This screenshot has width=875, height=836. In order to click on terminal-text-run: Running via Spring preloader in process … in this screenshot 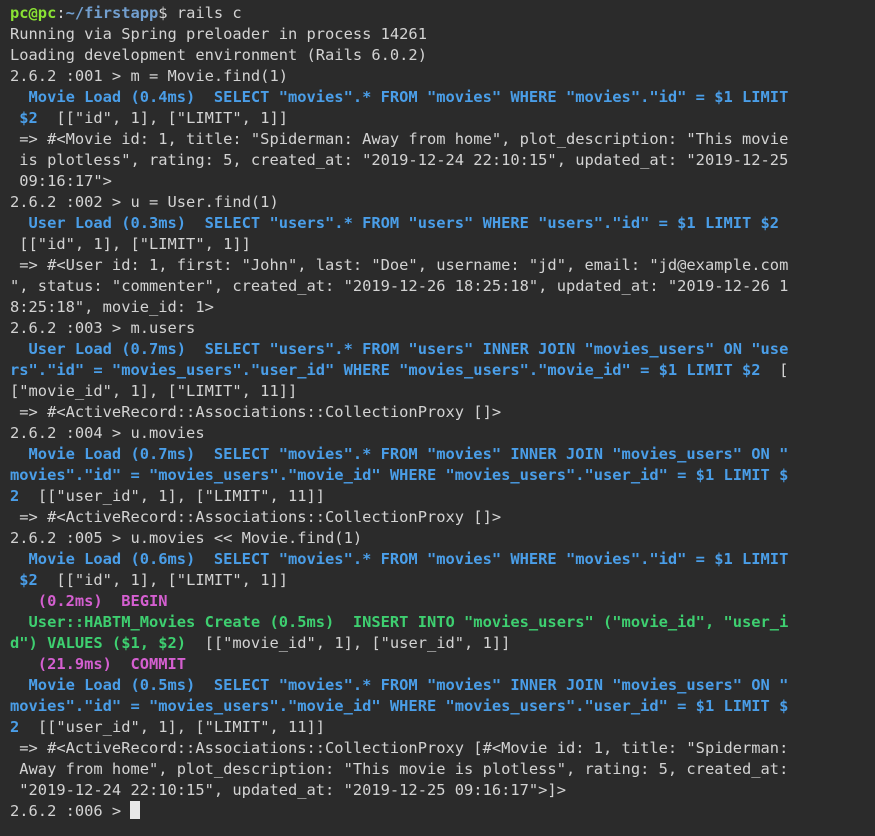, I will do `click(218, 34)`.